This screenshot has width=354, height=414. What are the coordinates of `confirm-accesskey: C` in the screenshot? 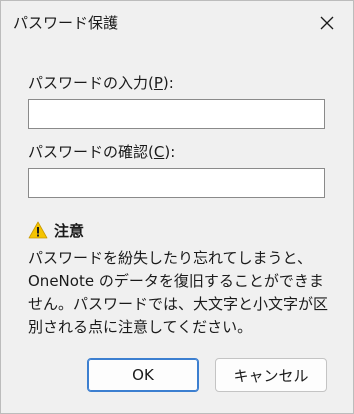 It's located at (159, 152).